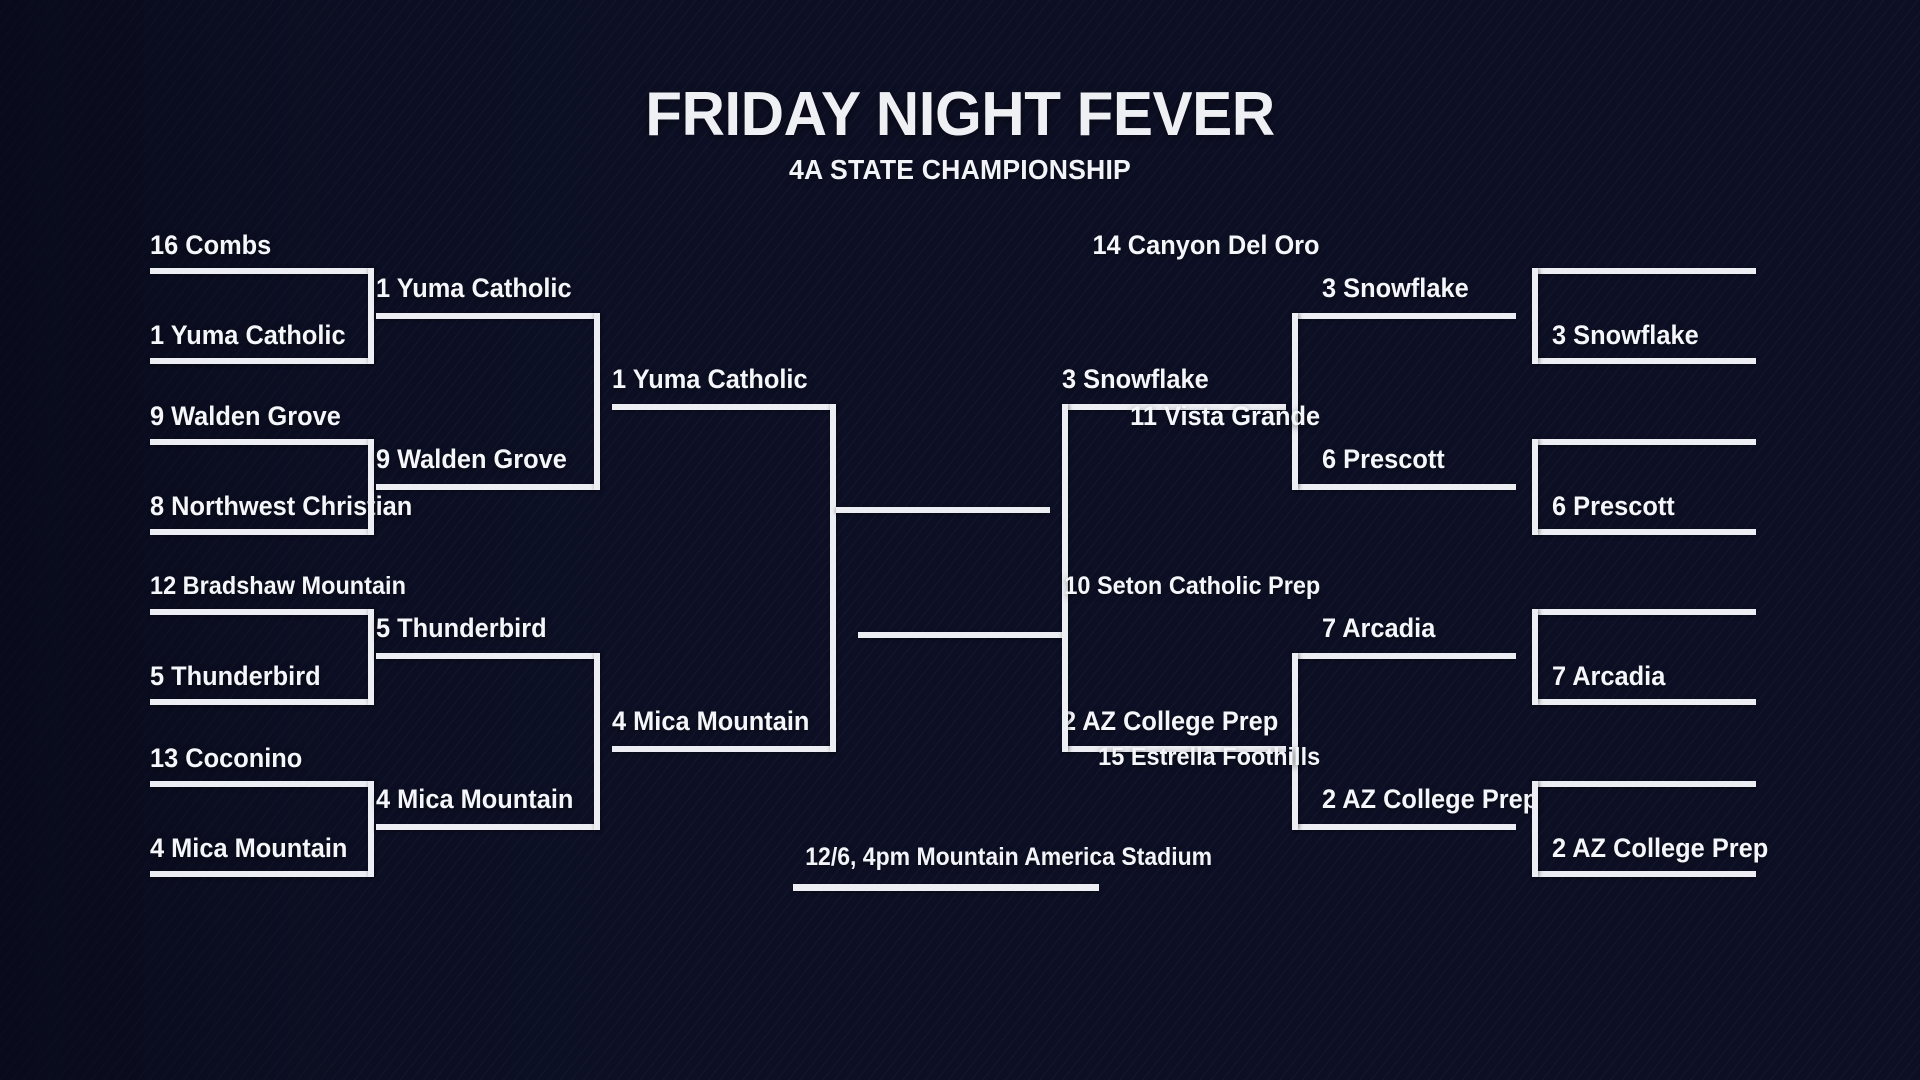 The height and width of the screenshot is (1080, 1920). Describe the element at coordinates (946, 887) in the screenshot. I see `final-game-rule` at that location.